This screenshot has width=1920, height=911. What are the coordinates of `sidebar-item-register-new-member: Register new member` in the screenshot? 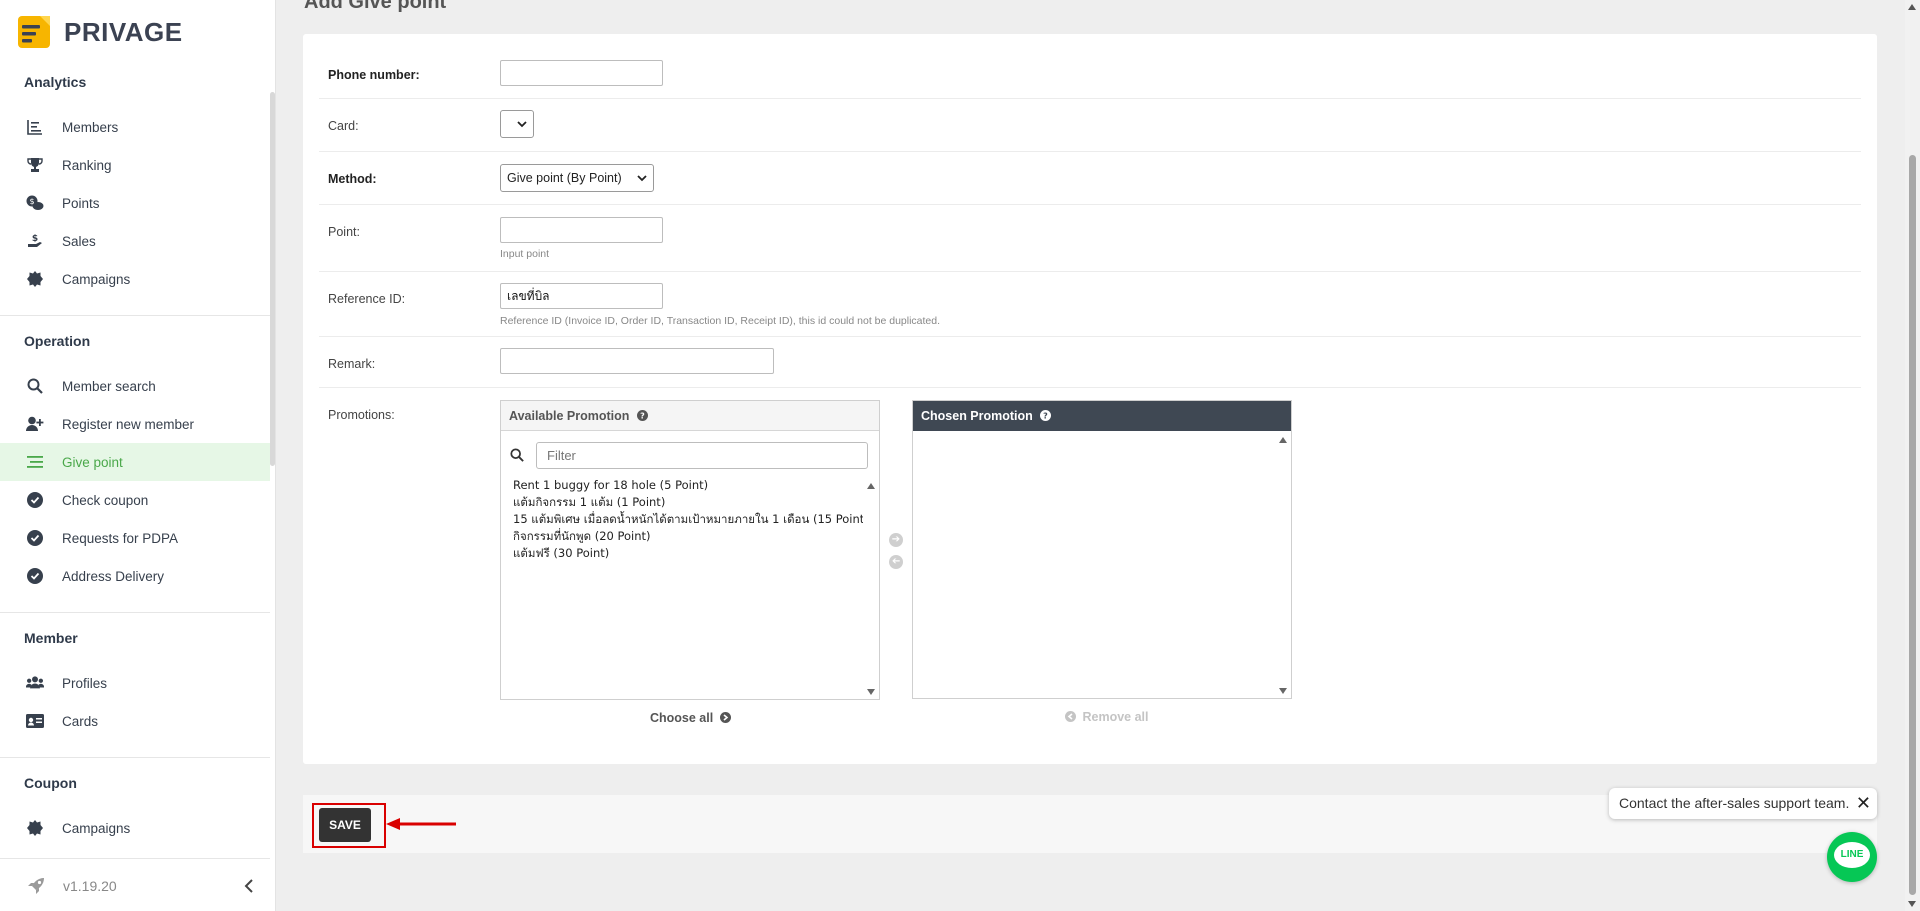 It's located at (135, 424).